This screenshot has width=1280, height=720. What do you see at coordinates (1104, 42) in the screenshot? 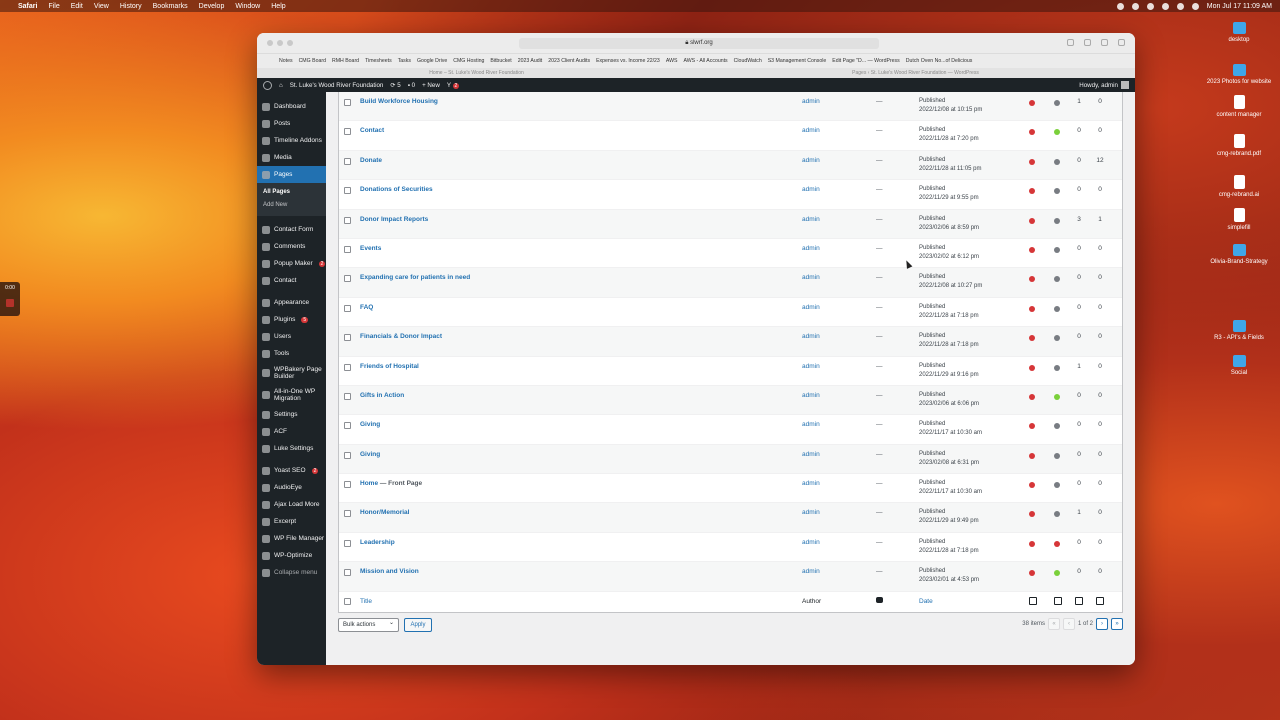
I see `new-tab-icon` at bounding box center [1104, 42].